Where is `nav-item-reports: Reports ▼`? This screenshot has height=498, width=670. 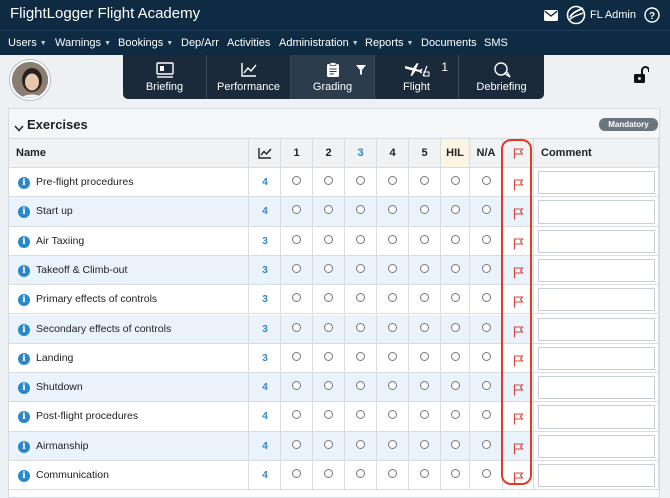
nav-item-reports: Reports ▼ is located at coordinates (389, 43).